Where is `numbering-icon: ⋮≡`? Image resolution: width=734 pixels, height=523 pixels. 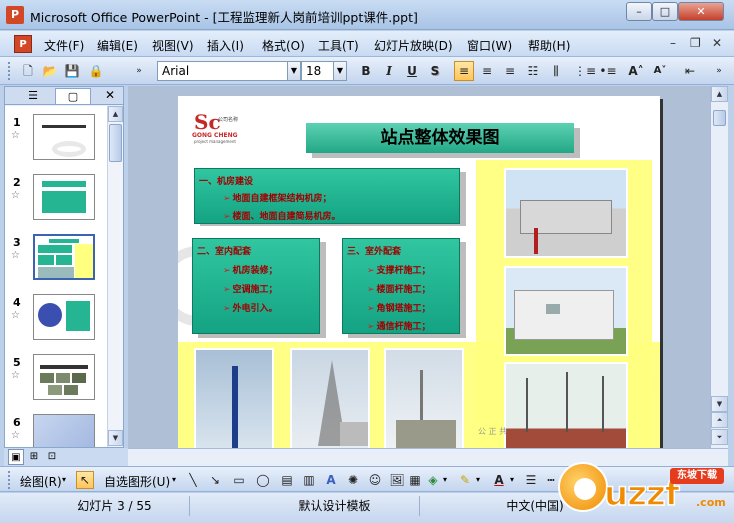
numbering-icon: ⋮≡ is located at coordinates (585, 71).